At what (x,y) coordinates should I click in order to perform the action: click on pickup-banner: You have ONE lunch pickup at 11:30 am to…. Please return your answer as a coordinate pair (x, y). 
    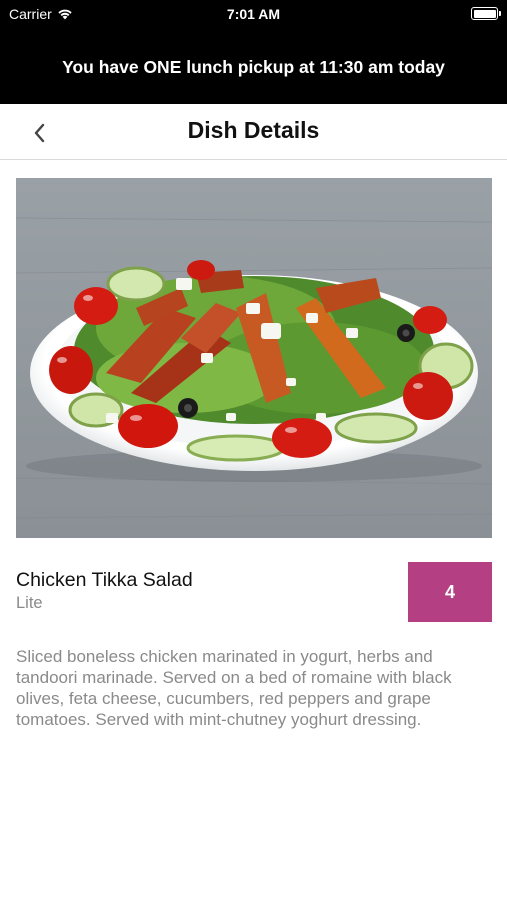
    Looking at the image, I should click on (253, 67).